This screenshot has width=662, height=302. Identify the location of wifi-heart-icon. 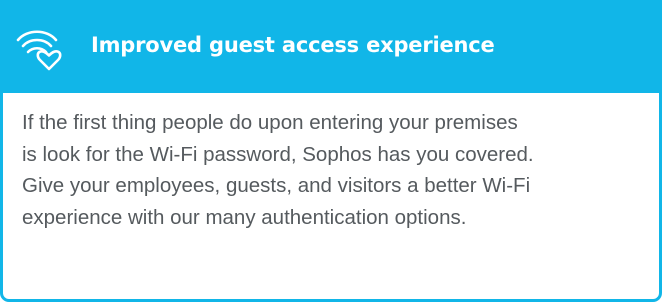
(39, 50).